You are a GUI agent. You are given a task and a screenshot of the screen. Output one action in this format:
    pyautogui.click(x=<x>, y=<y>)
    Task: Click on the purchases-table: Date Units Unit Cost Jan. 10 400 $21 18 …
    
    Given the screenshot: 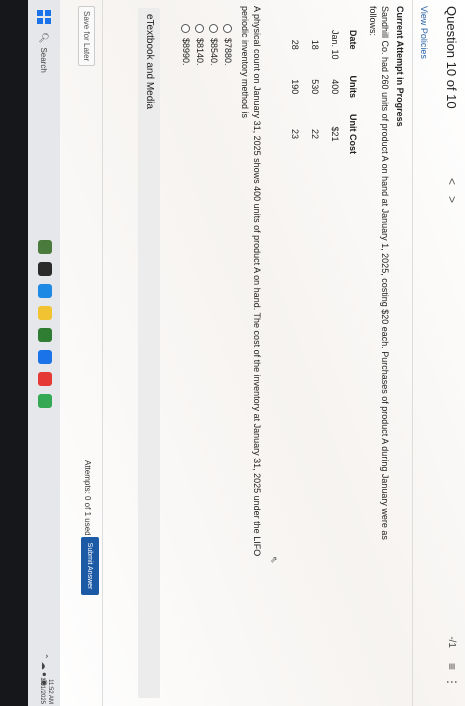 What is the action you would take?
    pyautogui.click(x=323, y=100)
    